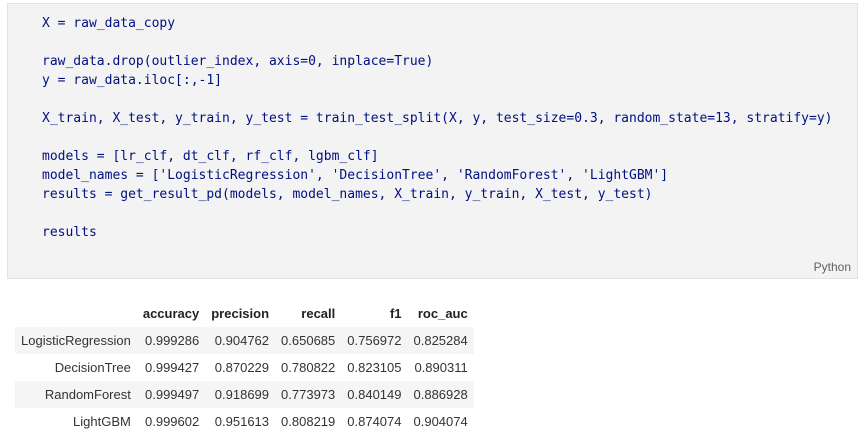  I want to click on row-index: RandomForest, so click(87, 394).